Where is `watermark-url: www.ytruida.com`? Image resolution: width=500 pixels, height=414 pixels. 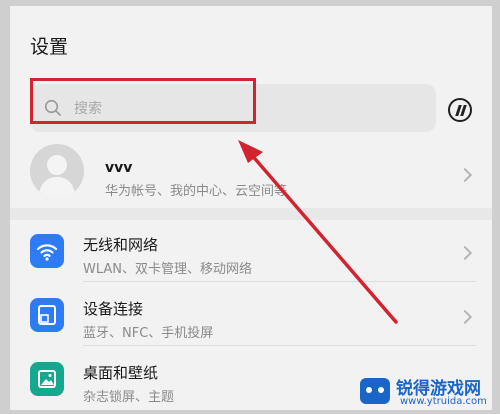 watermark-url: www.ytruida.com is located at coordinates (443, 401).